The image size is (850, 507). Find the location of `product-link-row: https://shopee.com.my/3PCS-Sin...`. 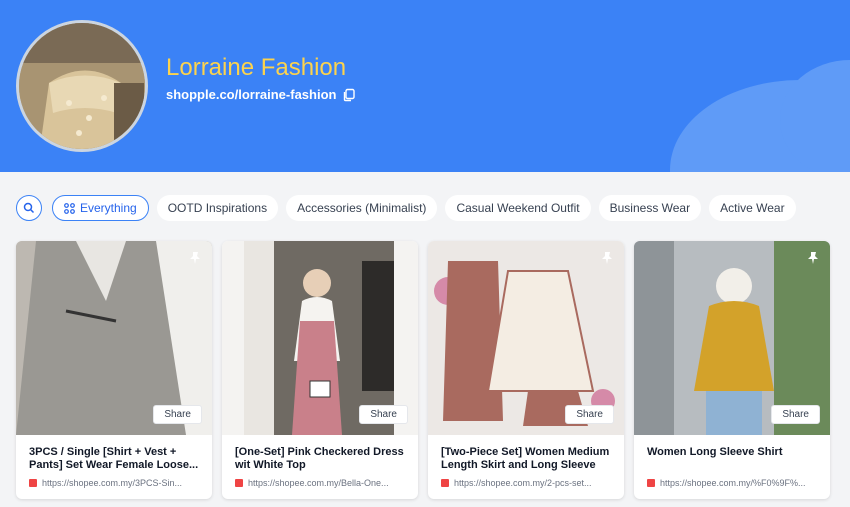

product-link-row: https://shopee.com.my/3PCS-Sin... is located at coordinates (117, 483).